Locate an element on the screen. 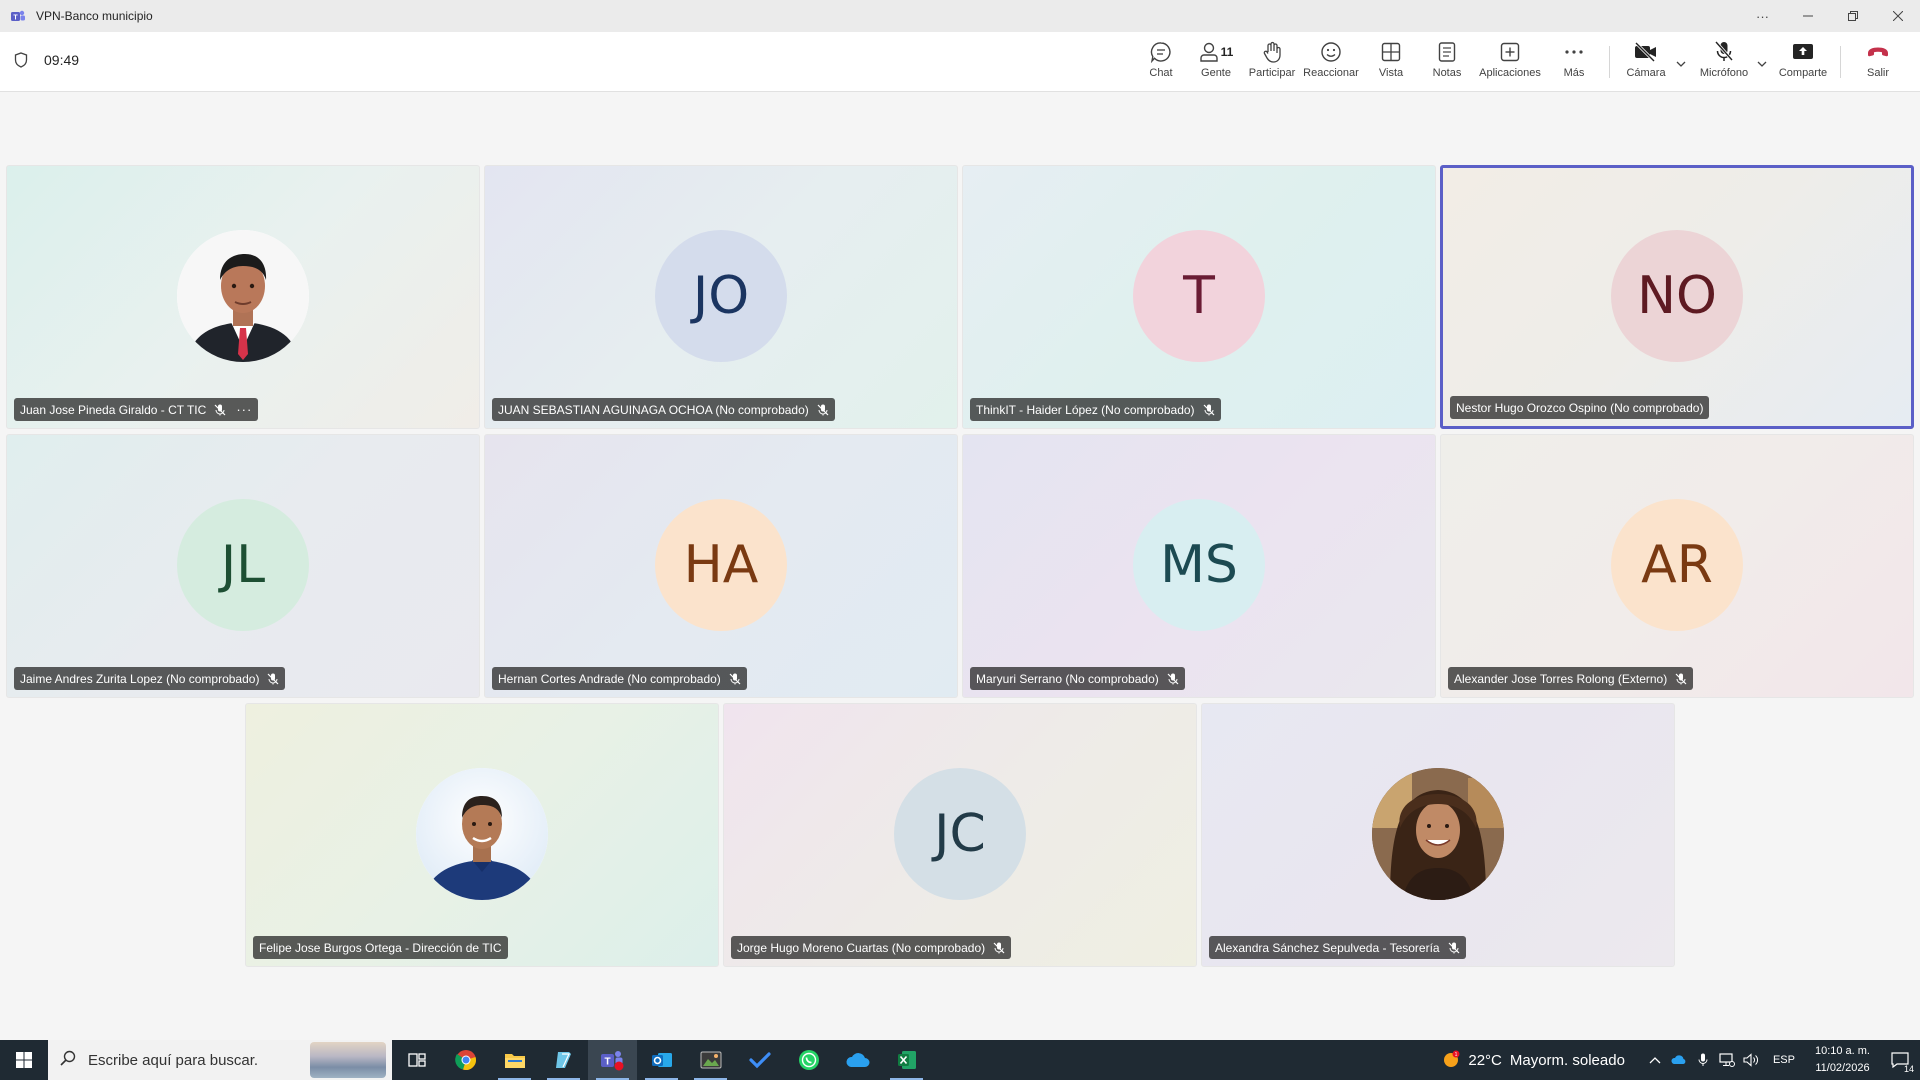  participant-name: ThinkIT - Haider López (No comprobado) is located at coordinates (1085, 409).